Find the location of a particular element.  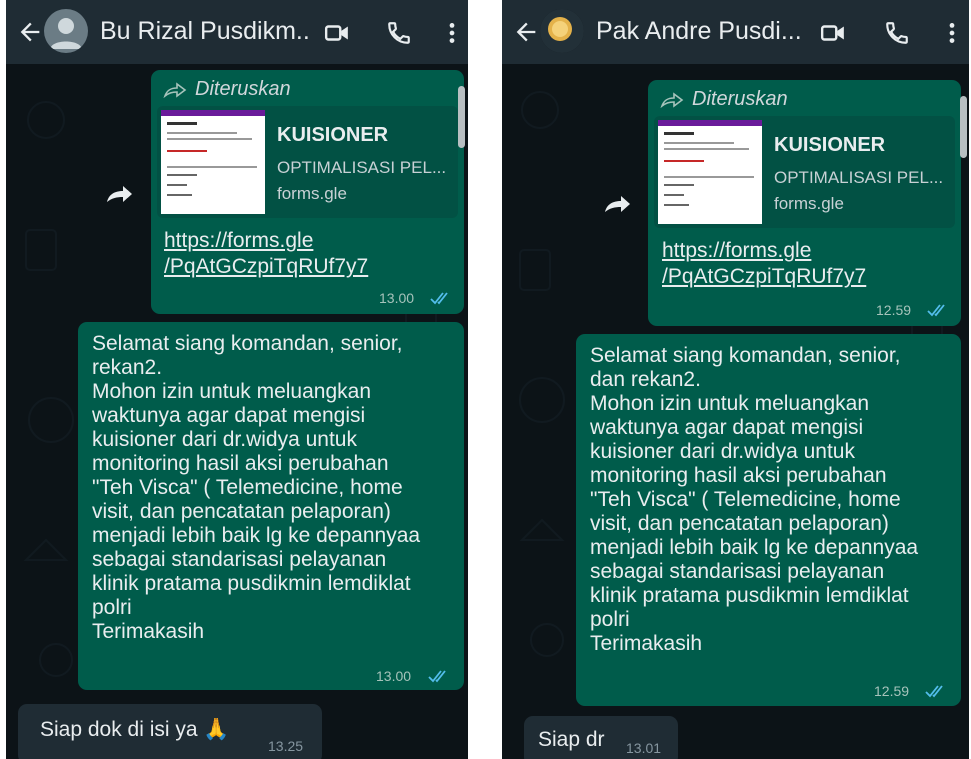

incoming-message: Siap dr 13.01 is located at coordinates (601, 737).